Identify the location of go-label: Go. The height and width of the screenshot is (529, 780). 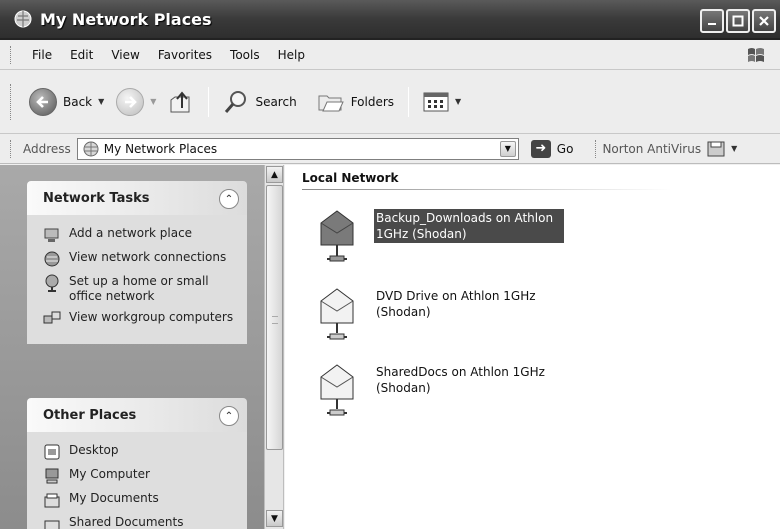
(565, 148).